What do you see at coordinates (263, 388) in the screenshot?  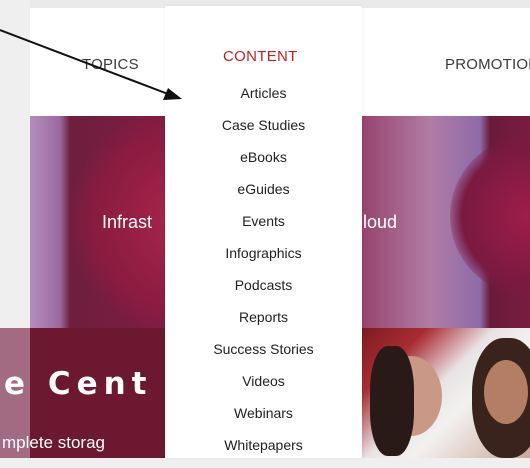 I see `menu-item-videos: Videos` at bounding box center [263, 388].